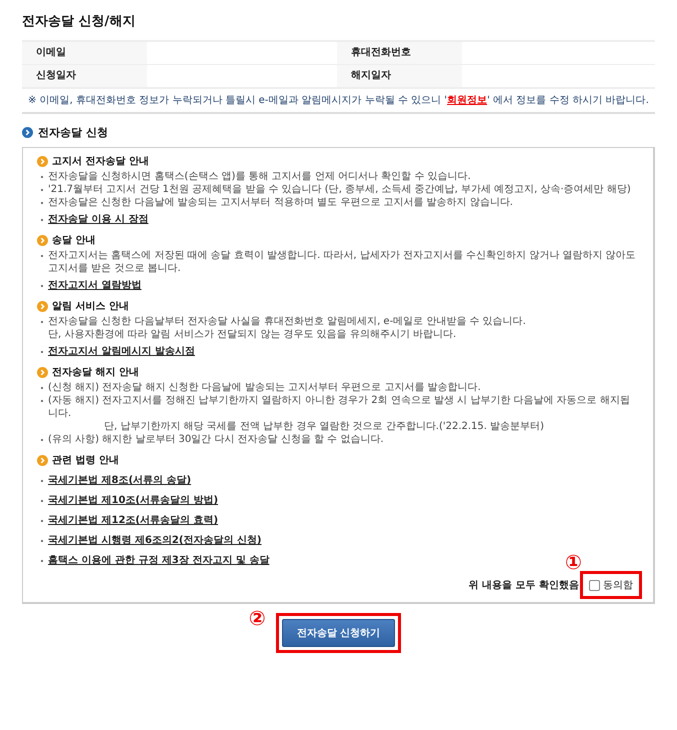 The width and height of the screenshot is (677, 730). Describe the element at coordinates (253, 334) in the screenshot. I see `info-text: 단, 사용자환경에 따라 알림 서비스가 전달되지 않는 경우도 있음을 유의해주시기 바랍니다.` at that location.